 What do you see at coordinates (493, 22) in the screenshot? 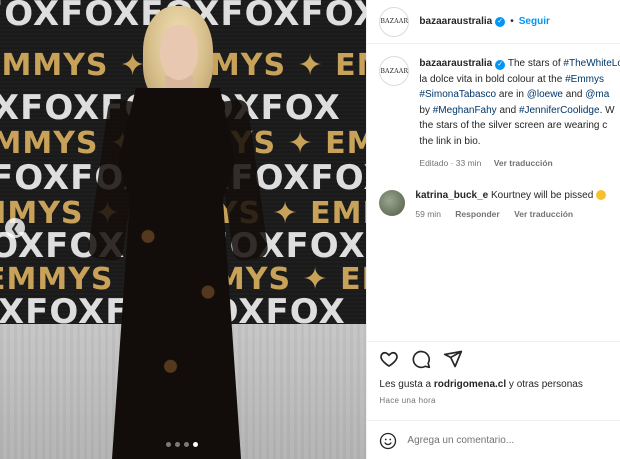
I see `post-header: BAZAAR bazaaraustralia ✓ • Seguir` at bounding box center [493, 22].